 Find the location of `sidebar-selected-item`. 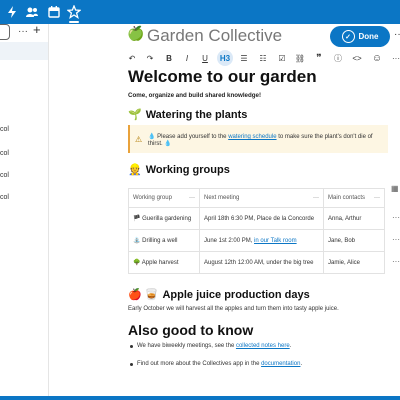

sidebar-selected-item is located at coordinates (24, 51).